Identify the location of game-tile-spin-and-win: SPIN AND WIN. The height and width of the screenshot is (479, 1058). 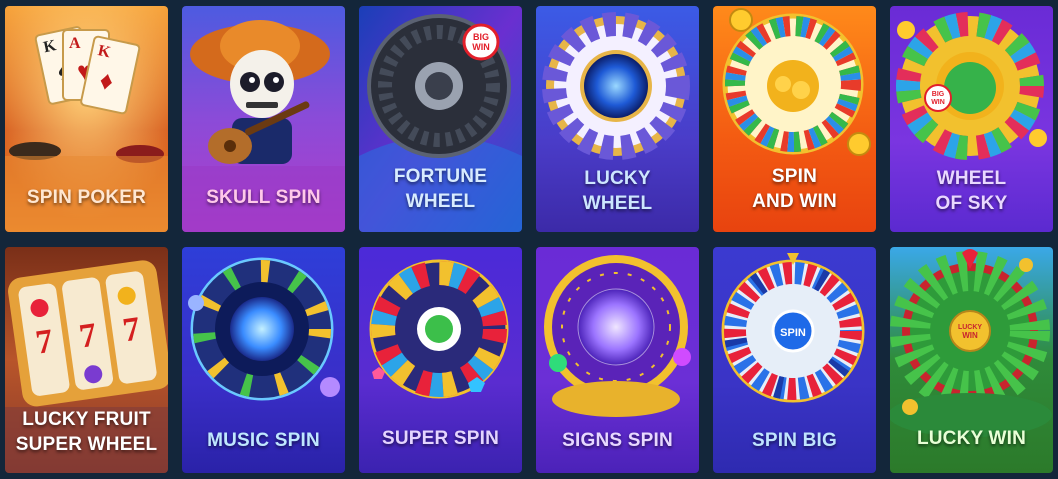
(794, 119).